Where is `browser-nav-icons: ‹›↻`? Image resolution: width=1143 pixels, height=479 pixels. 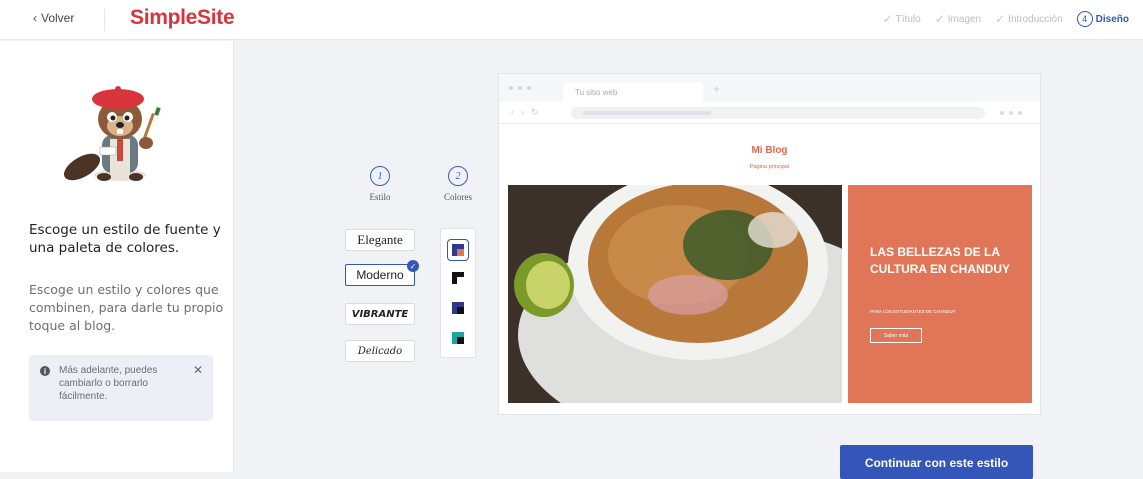
browser-nav-icons: ‹›↻ is located at coordinates (528, 112).